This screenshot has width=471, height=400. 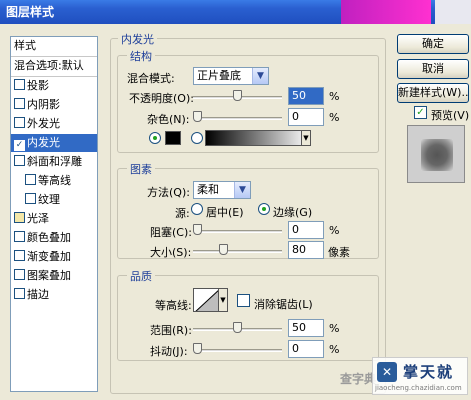 What do you see at coordinates (54, 124) in the screenshot?
I see `style-list-item-outer-glow: 外发光` at bounding box center [54, 124].